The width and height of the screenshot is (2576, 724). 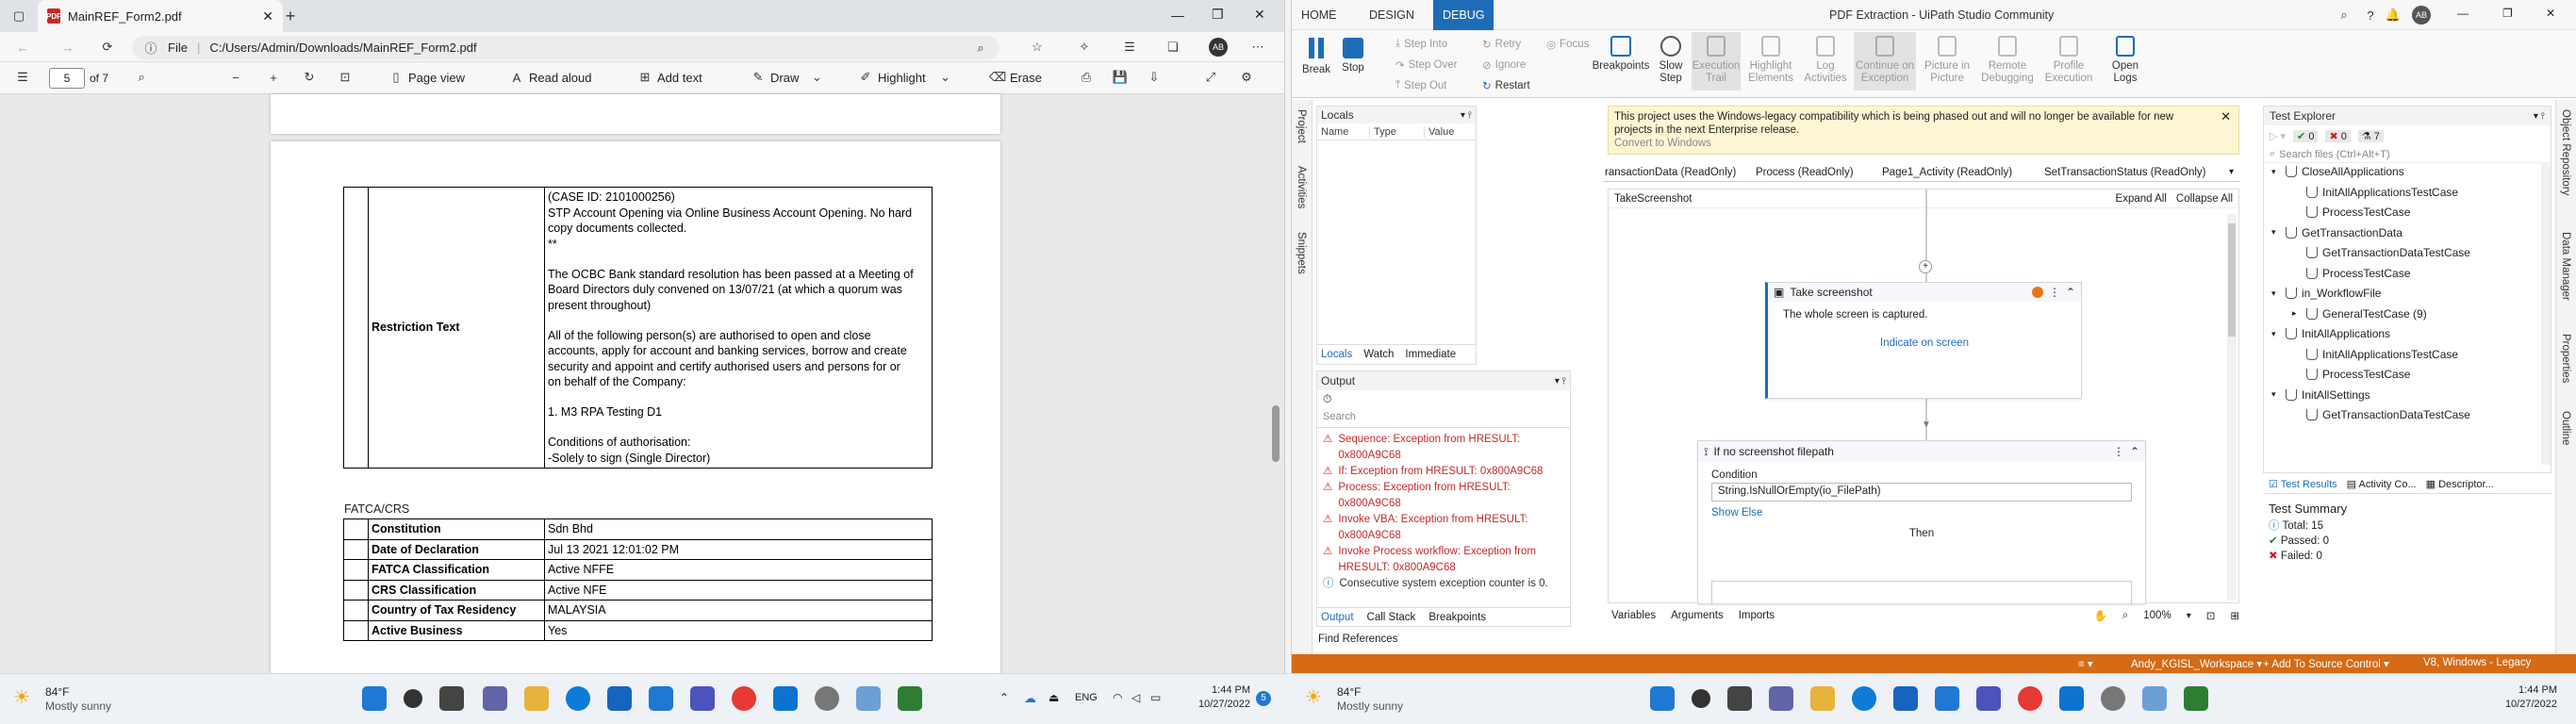 What do you see at coordinates (669, 77) in the screenshot?
I see `add-text-button: ⊞ Add text` at bounding box center [669, 77].